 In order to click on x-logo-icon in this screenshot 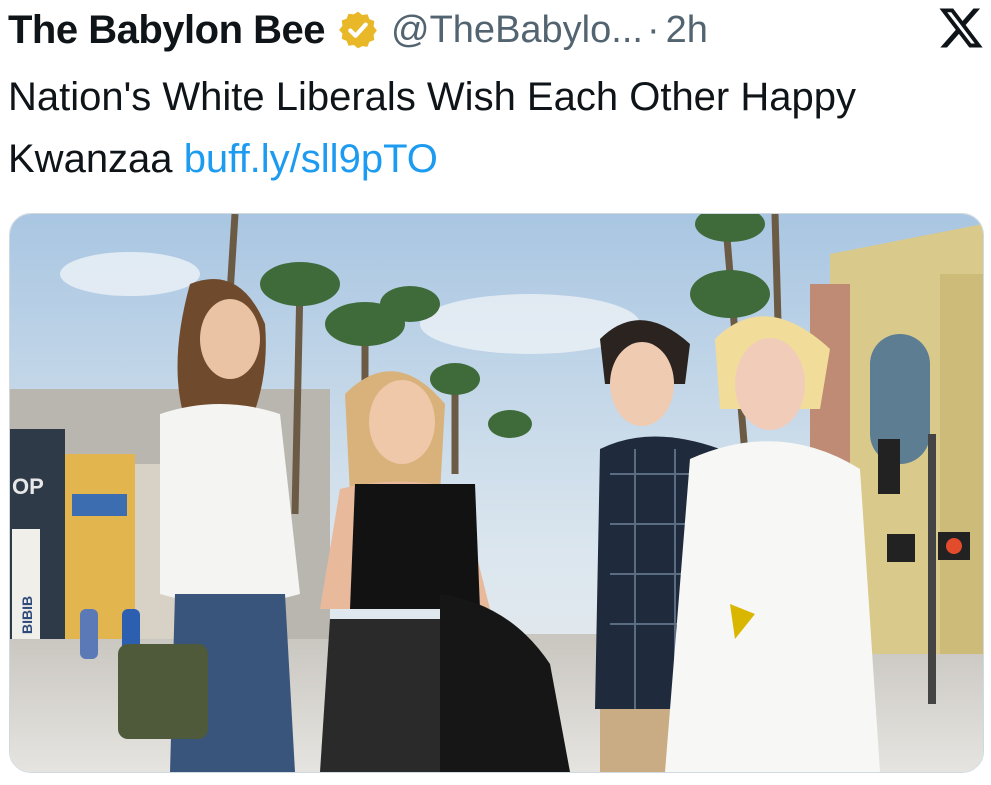, I will do `click(961, 28)`.